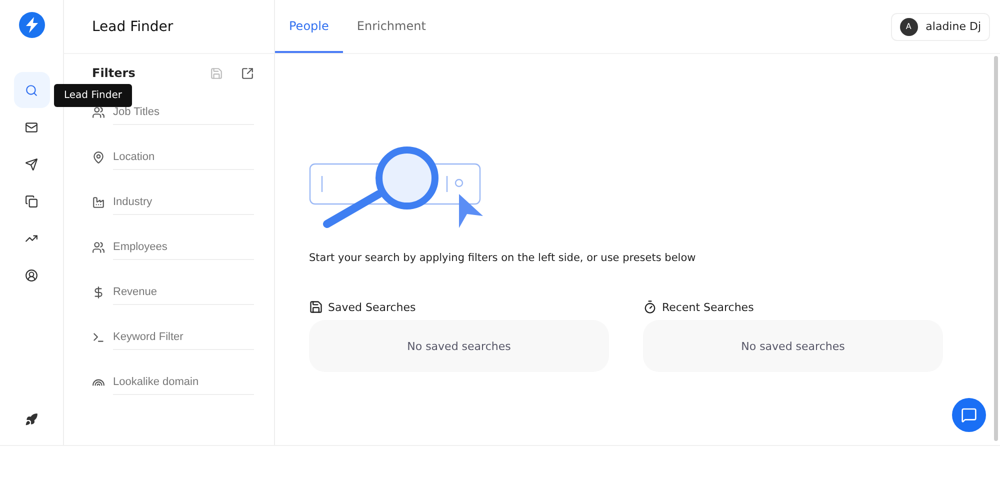 This screenshot has height=500, width=1000. What do you see at coordinates (372, 307) in the screenshot?
I see `section-title: Saved Searches` at bounding box center [372, 307].